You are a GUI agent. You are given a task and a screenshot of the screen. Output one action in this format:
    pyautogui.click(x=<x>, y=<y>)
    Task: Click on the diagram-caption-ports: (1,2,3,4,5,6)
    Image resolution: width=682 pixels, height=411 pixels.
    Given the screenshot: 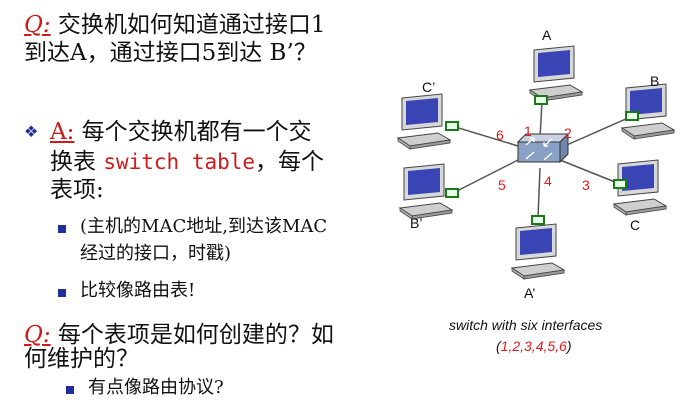 What is the action you would take?
    pyautogui.click(x=534, y=346)
    